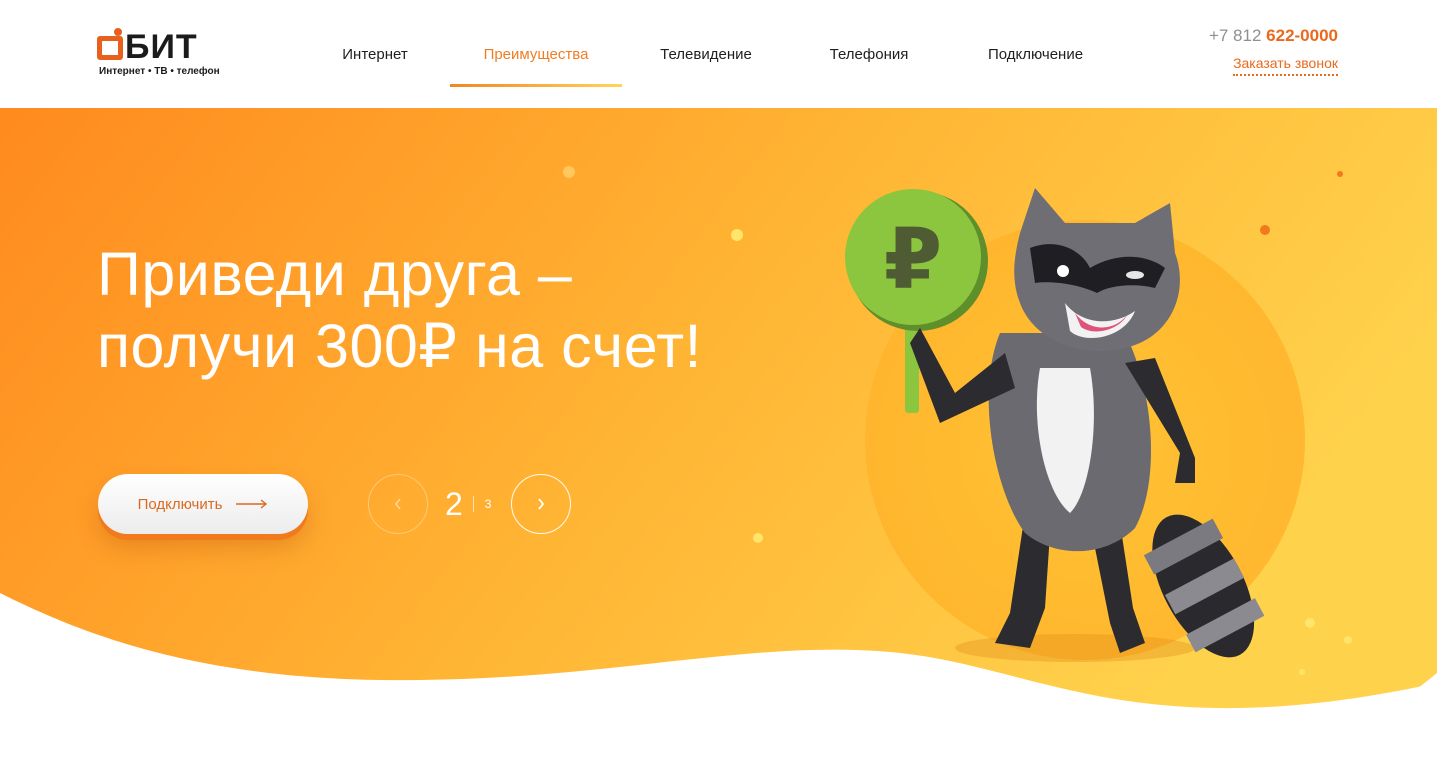 Image resolution: width=1437 pixels, height=770 pixels. What do you see at coordinates (161, 47) in the screenshot?
I see `logo-text: БИТ` at bounding box center [161, 47].